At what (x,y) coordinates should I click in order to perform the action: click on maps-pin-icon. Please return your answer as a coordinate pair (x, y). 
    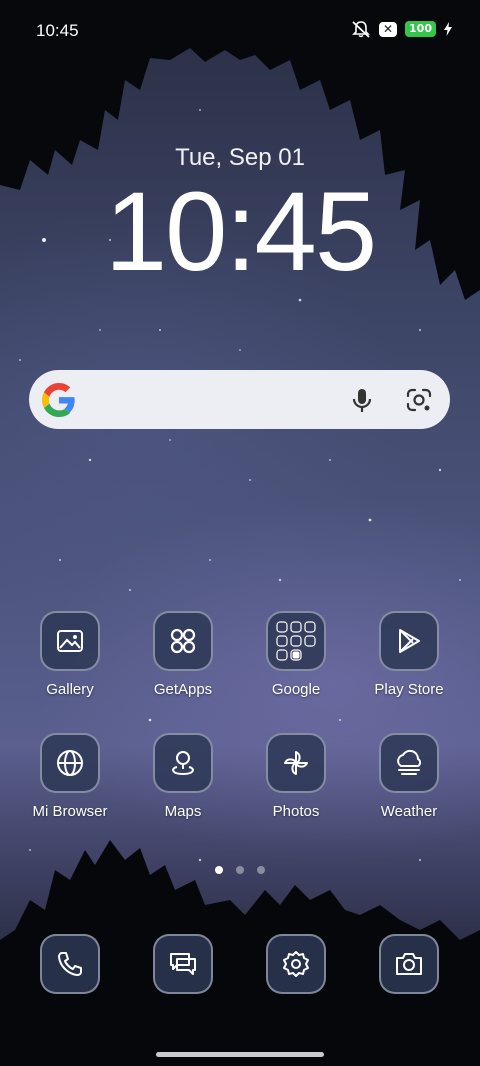
    Looking at the image, I should click on (183, 763).